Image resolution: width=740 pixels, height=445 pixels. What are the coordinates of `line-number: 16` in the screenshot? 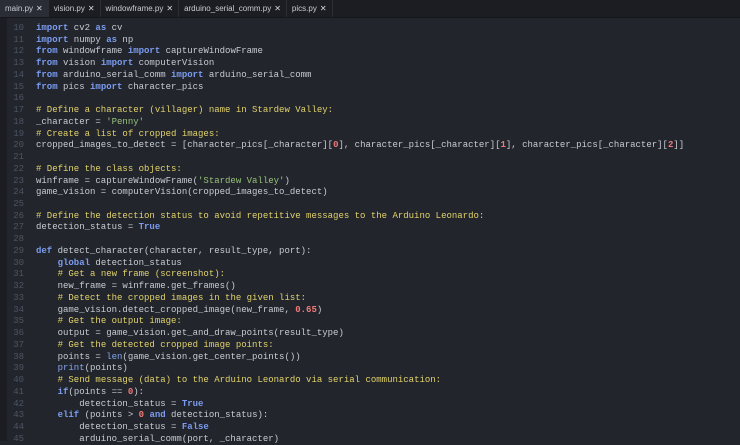 It's located at (18, 98).